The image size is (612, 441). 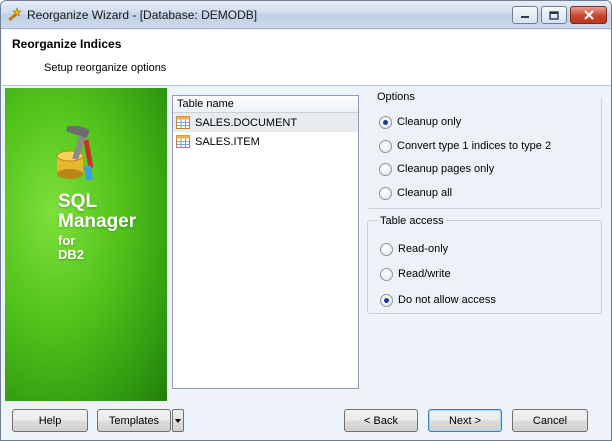 I want to click on radio-cleanup-all: Cleanup all, so click(x=415, y=193).